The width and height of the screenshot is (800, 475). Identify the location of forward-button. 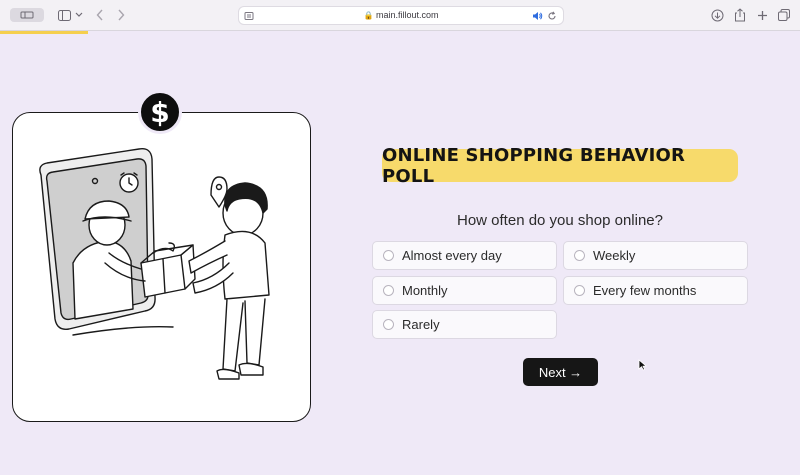
(121, 15).